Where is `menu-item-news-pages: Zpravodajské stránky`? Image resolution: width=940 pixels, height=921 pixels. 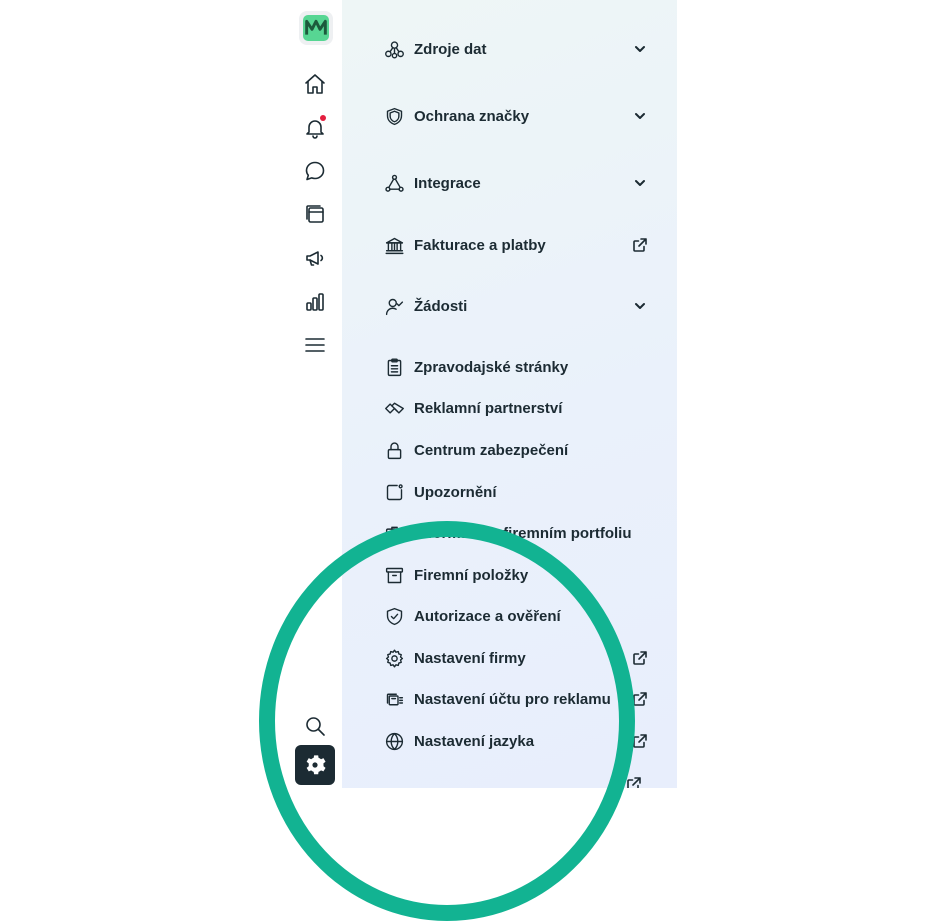
menu-item-news-pages: Zpravodajské stránky is located at coordinates (516, 367).